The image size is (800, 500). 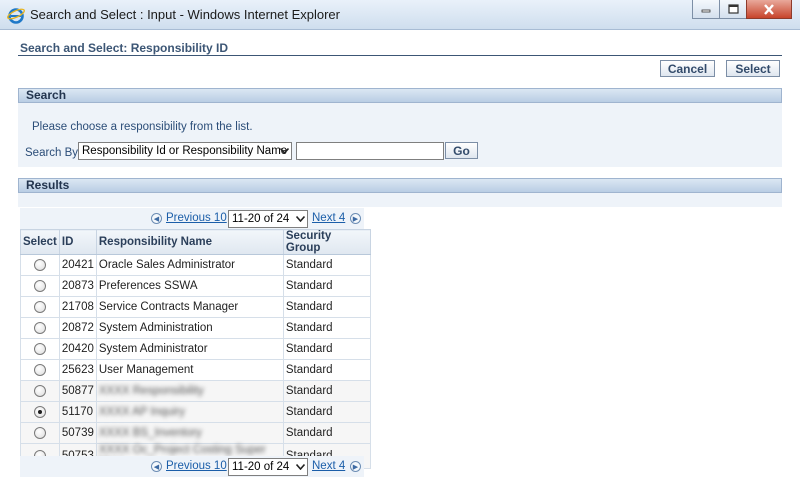 I want to click on id-cell: 51170, so click(x=77, y=412).